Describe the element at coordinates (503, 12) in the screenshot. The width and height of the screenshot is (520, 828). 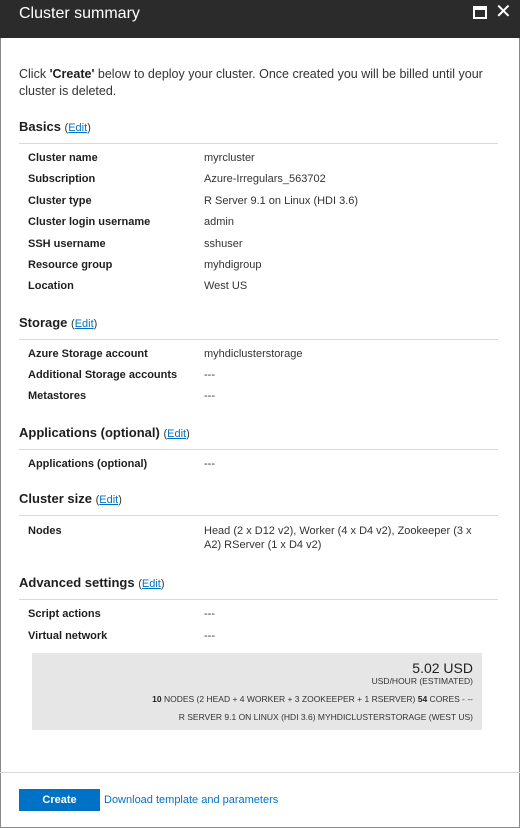
I see `close-icon: ✕` at that location.